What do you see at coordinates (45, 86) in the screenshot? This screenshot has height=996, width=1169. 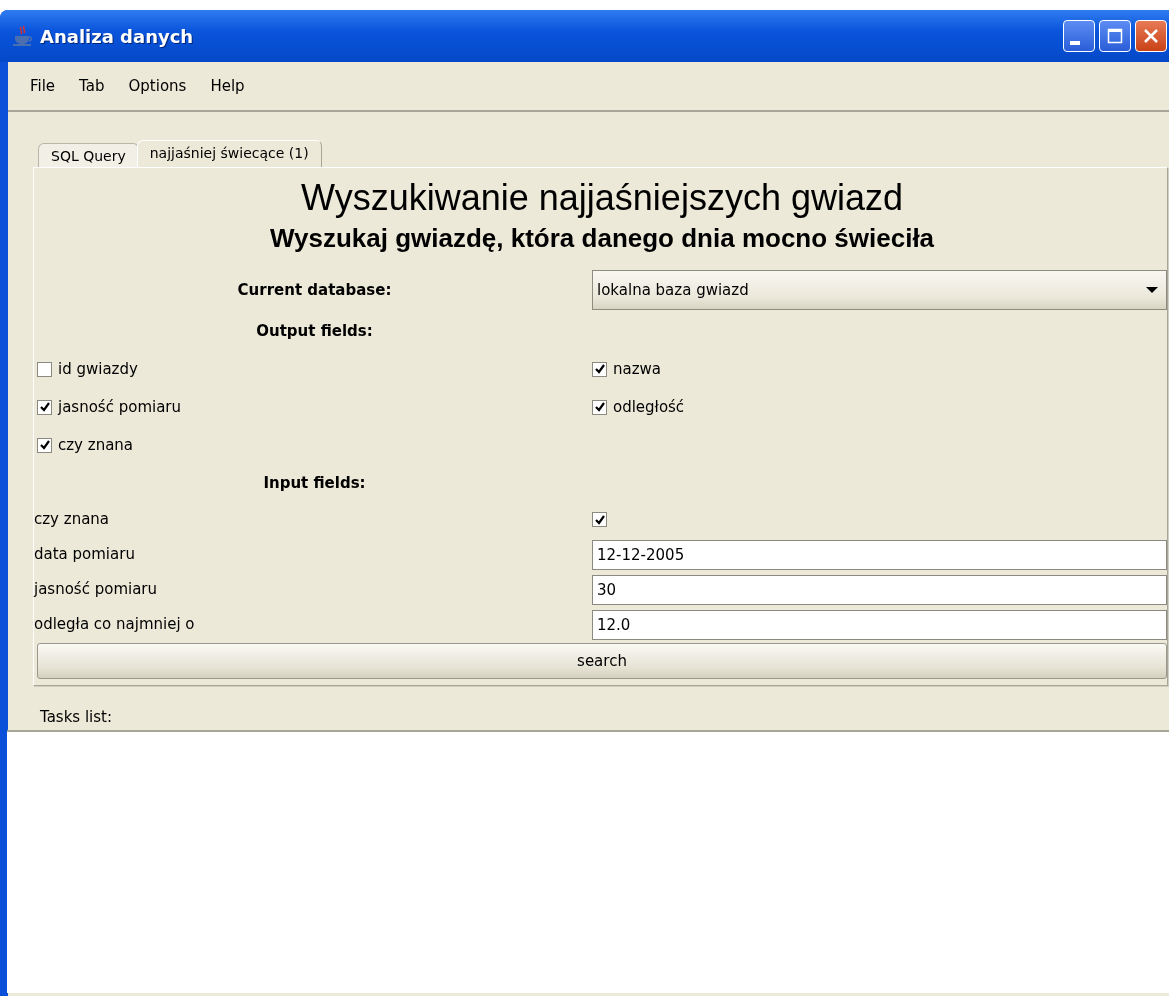 I see `menu-item: File` at bounding box center [45, 86].